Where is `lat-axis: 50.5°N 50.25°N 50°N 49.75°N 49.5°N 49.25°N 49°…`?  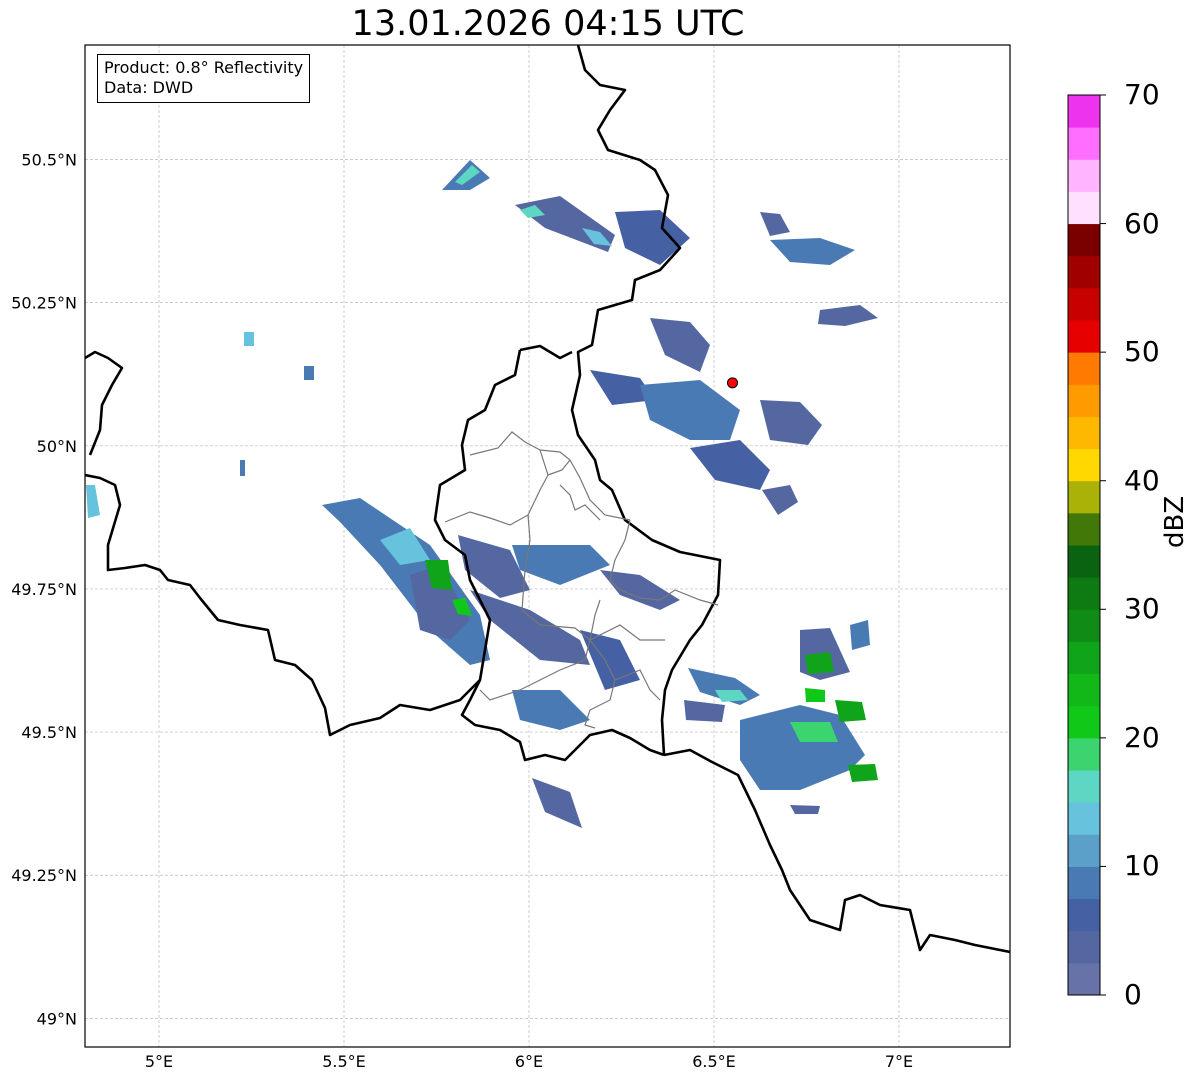
lat-axis: 50.5°N 50.25°N 50°N 49.75°N 49.5°N 49.25°N 49°… is located at coordinates (44, 590).